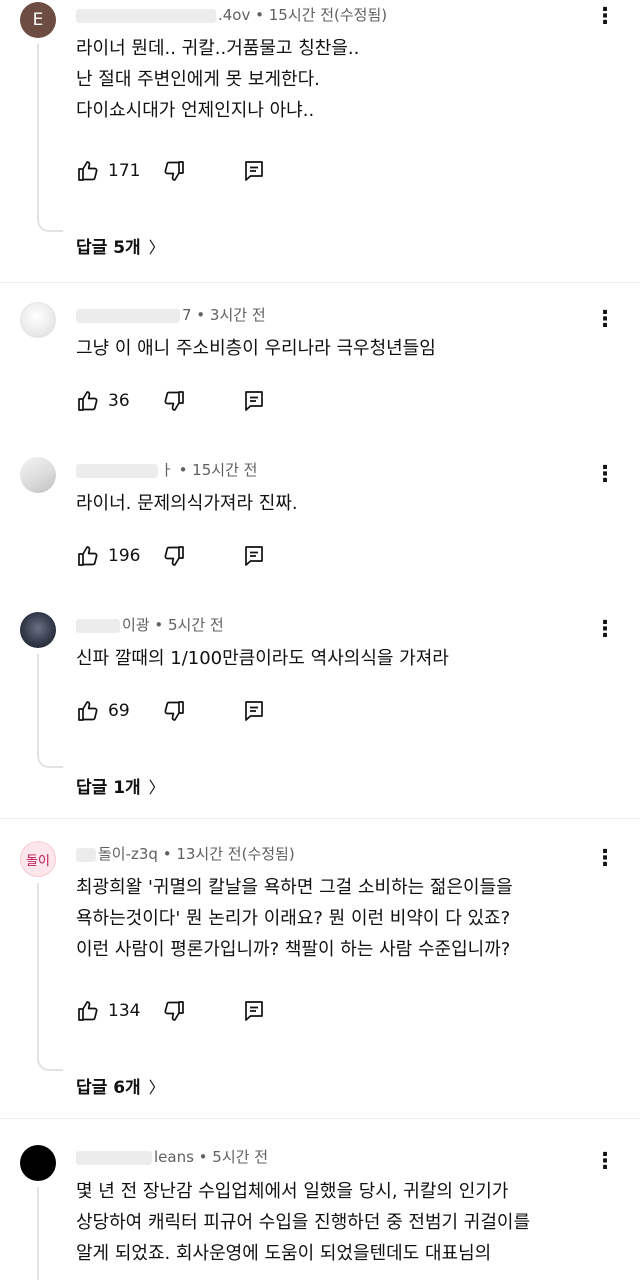 The image size is (640, 1280). I want to click on avatar: E, so click(38, 20).